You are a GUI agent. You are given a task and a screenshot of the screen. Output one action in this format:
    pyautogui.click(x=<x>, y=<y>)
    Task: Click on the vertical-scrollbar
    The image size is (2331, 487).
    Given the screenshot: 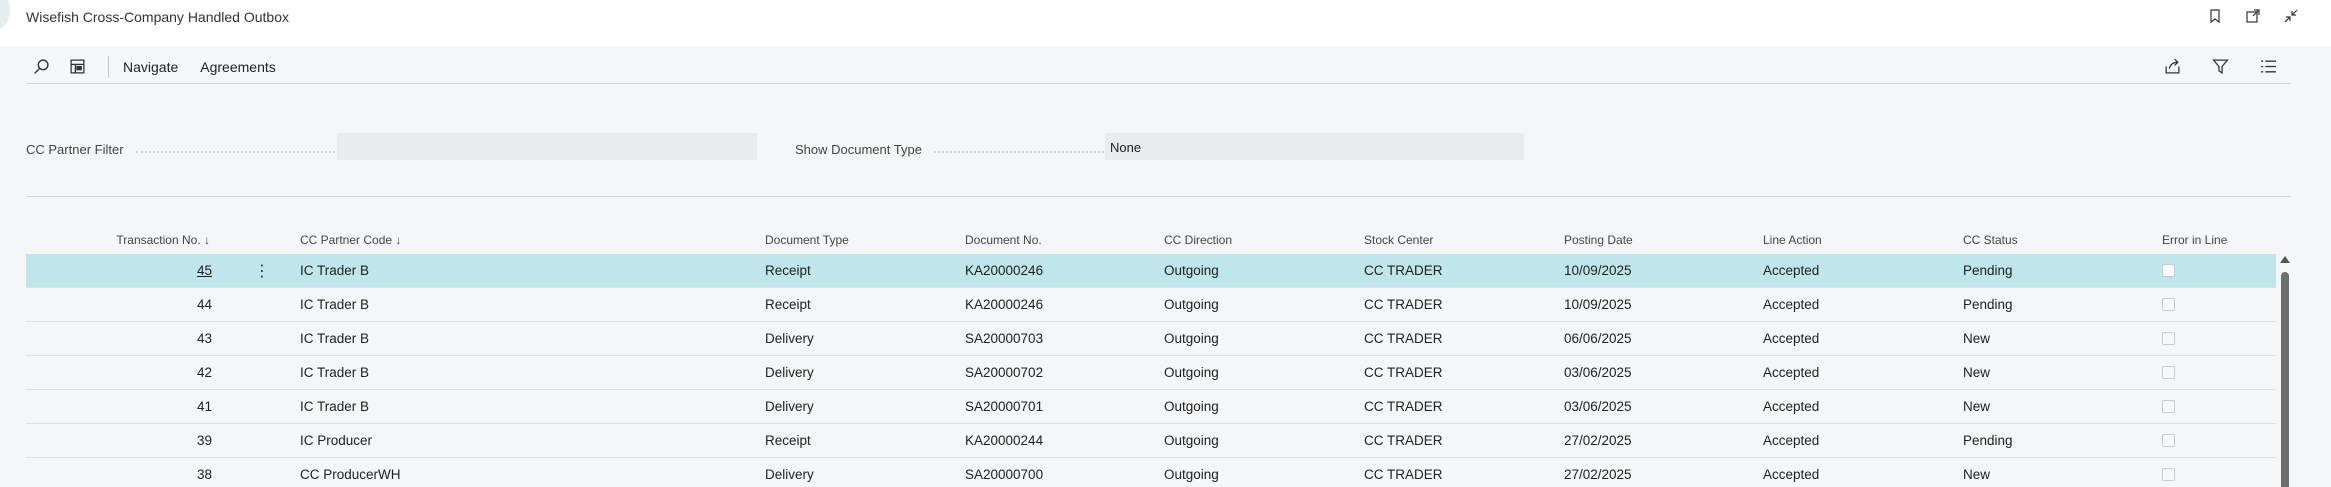 What is the action you would take?
    pyautogui.click(x=2284, y=370)
    